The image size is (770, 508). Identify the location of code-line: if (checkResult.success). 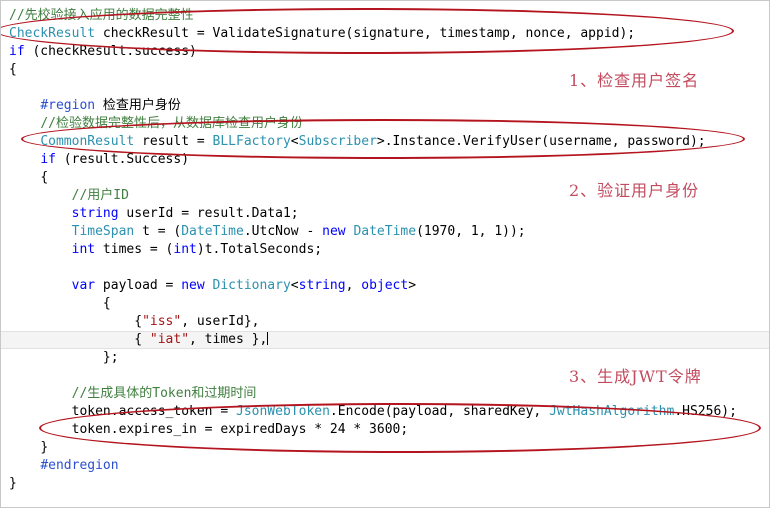
(385, 52).